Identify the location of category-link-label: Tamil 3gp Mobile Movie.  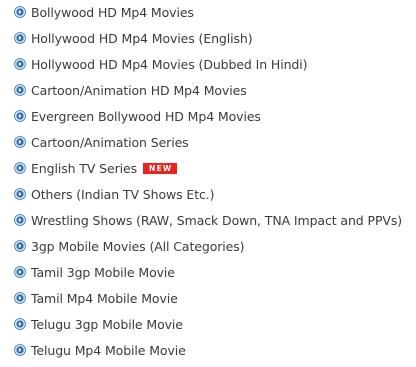
(103, 272).